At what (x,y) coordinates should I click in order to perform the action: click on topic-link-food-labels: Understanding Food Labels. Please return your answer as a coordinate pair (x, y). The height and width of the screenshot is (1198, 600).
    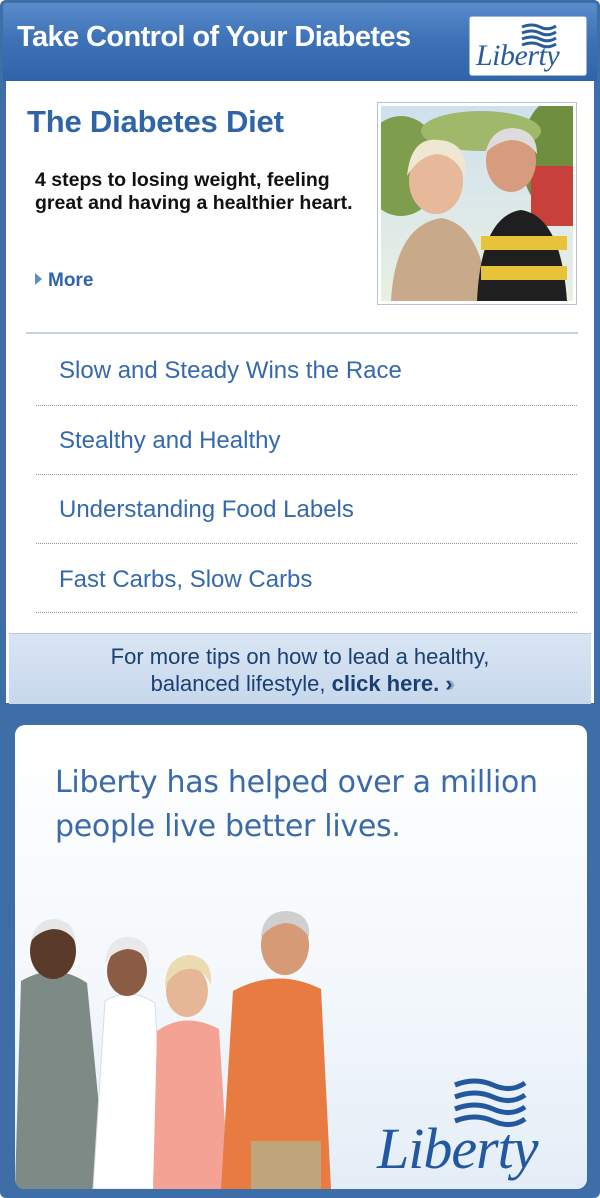
    Looking at the image, I should click on (206, 510).